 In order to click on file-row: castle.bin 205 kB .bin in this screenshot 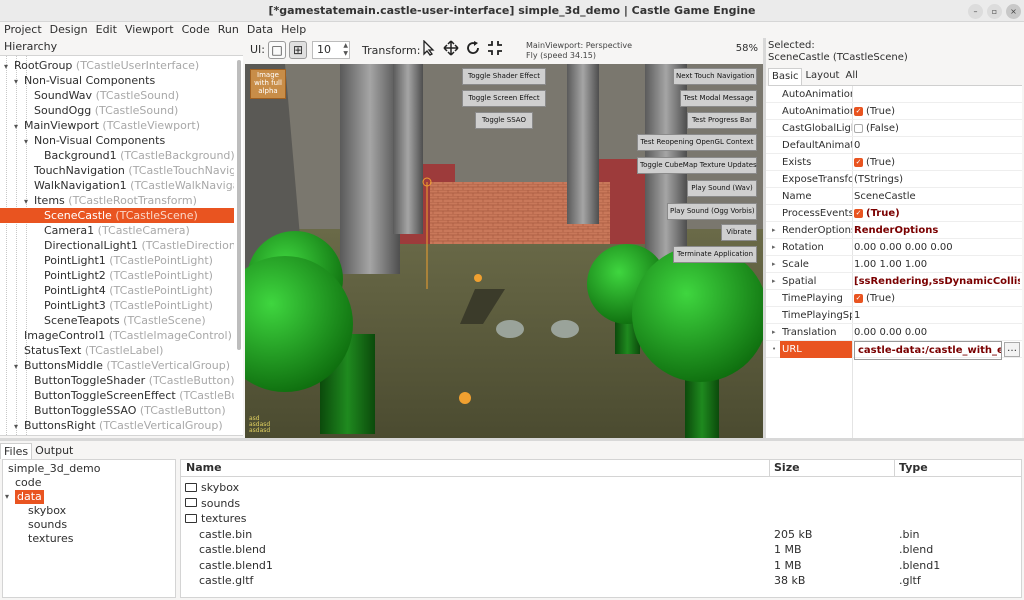, I will do `click(601, 534)`.